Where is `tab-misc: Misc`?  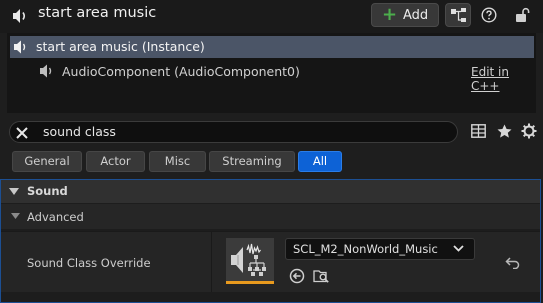
tab-misc: Misc is located at coordinates (177, 161).